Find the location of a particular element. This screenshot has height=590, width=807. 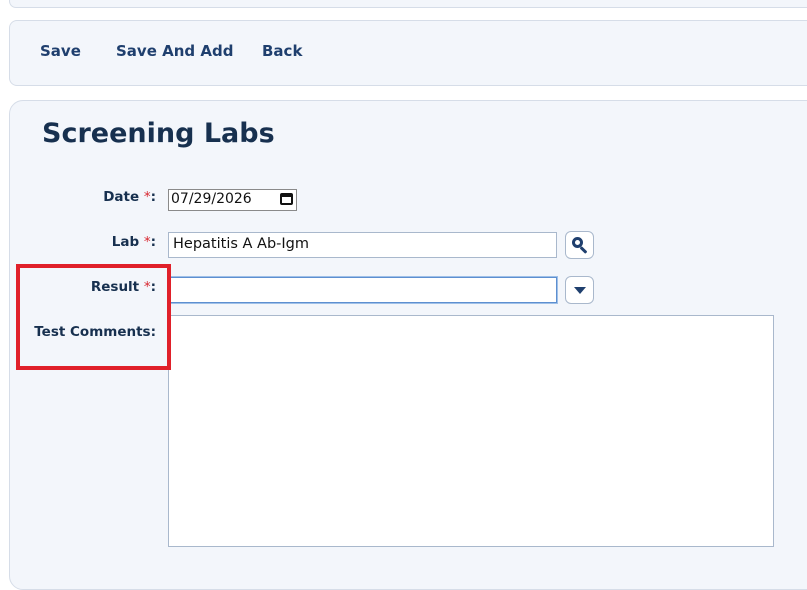

back-button: Back is located at coordinates (282, 51).